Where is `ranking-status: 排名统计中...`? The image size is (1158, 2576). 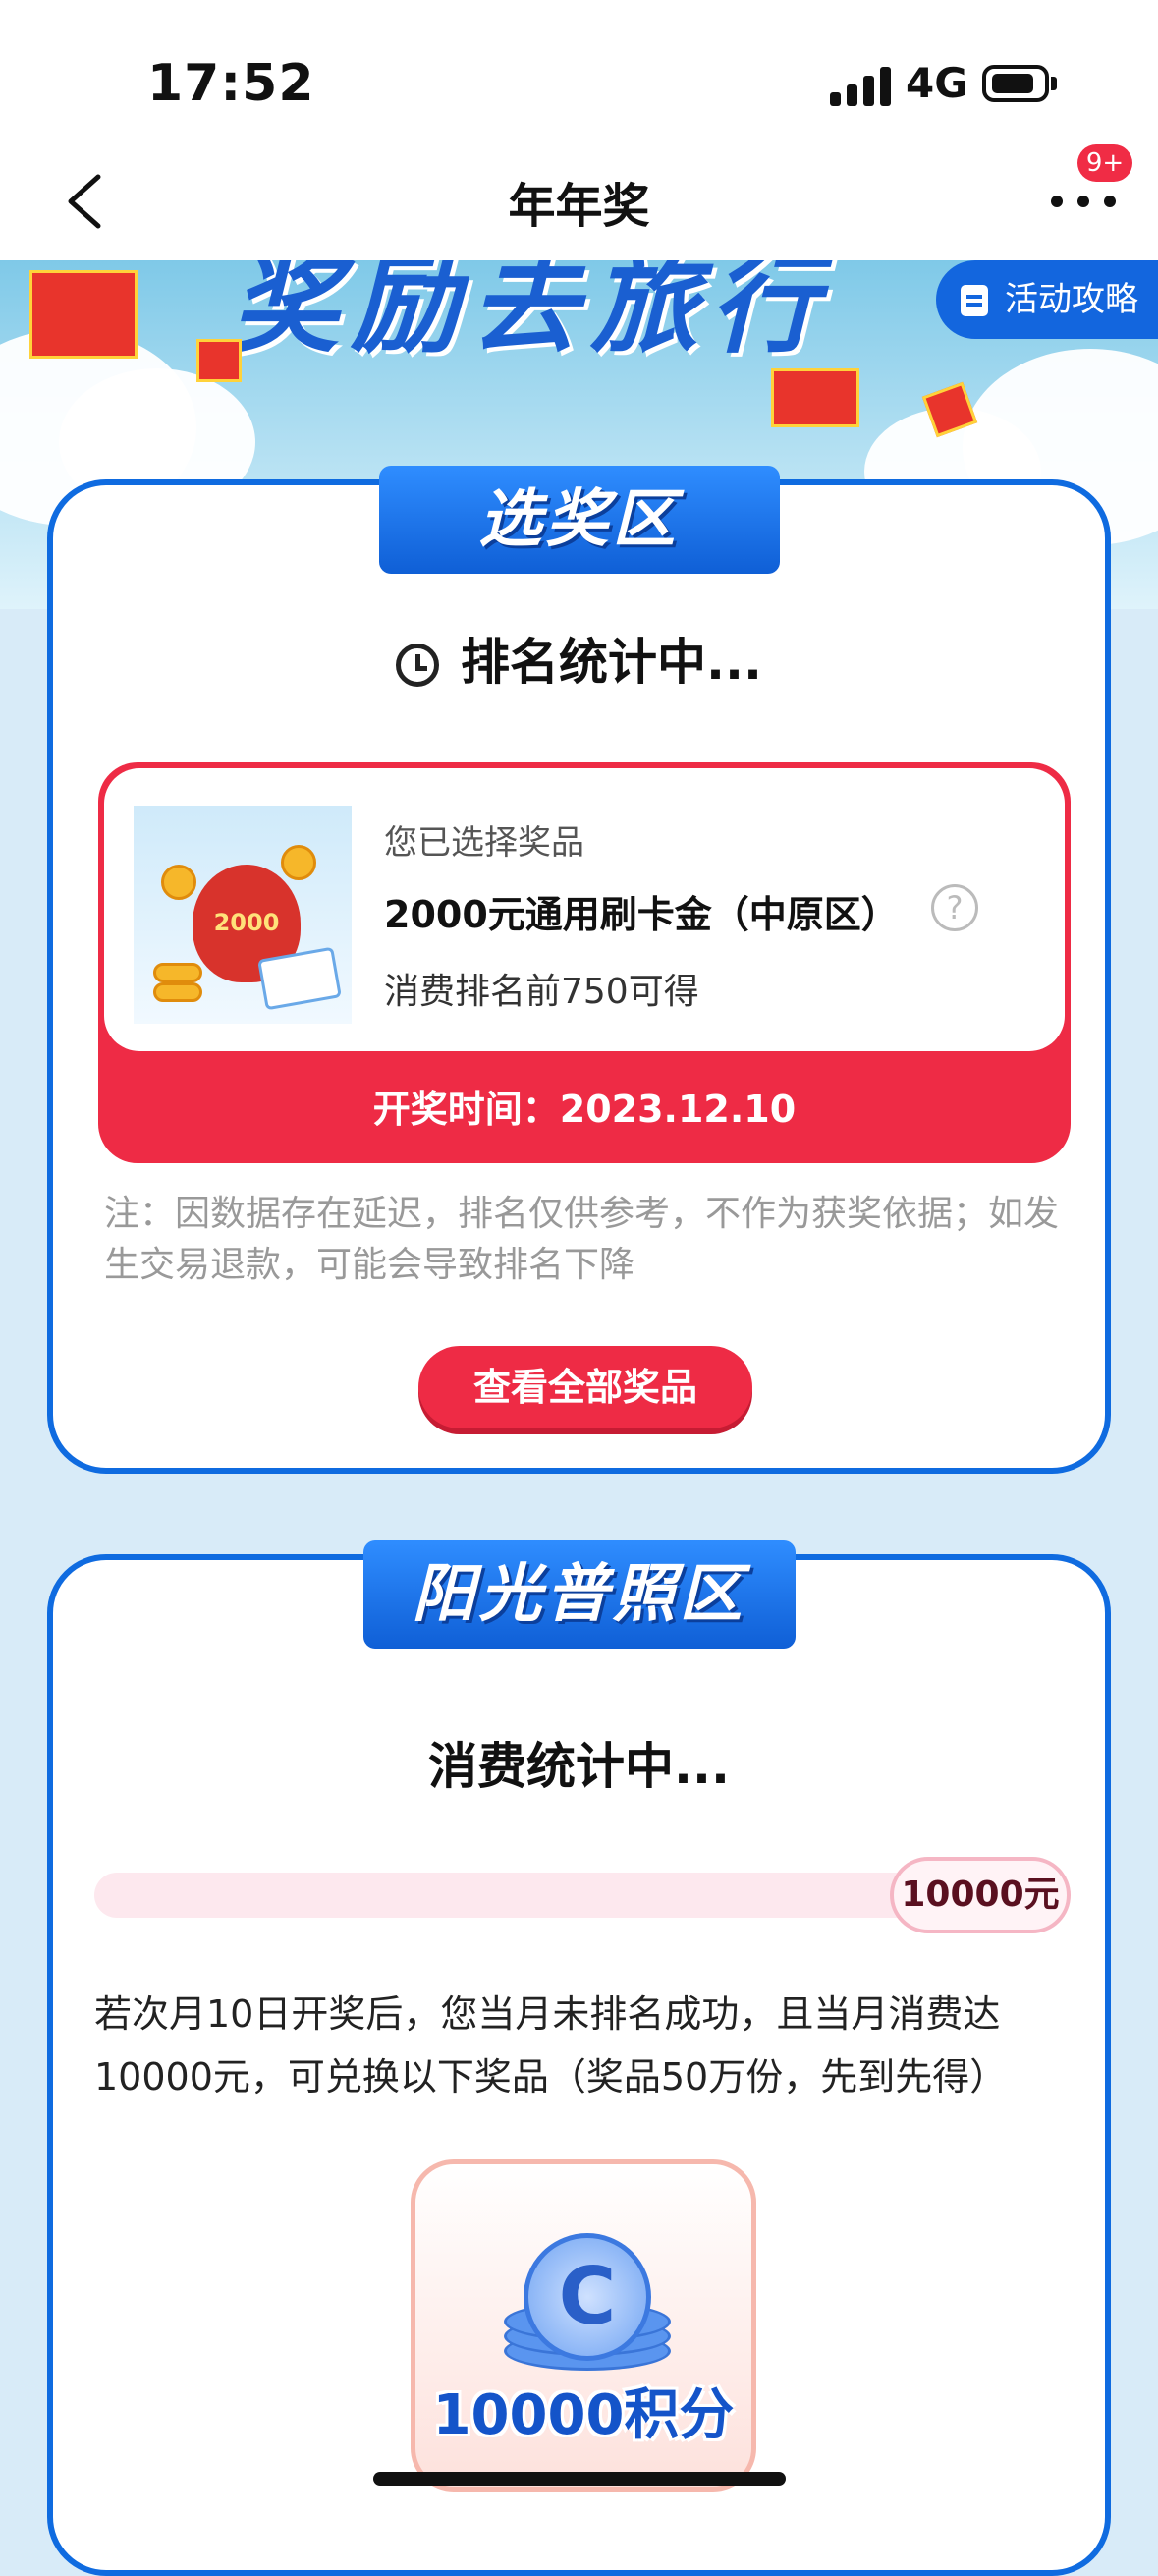
ranking-status: 排名统计中... is located at coordinates (579, 658).